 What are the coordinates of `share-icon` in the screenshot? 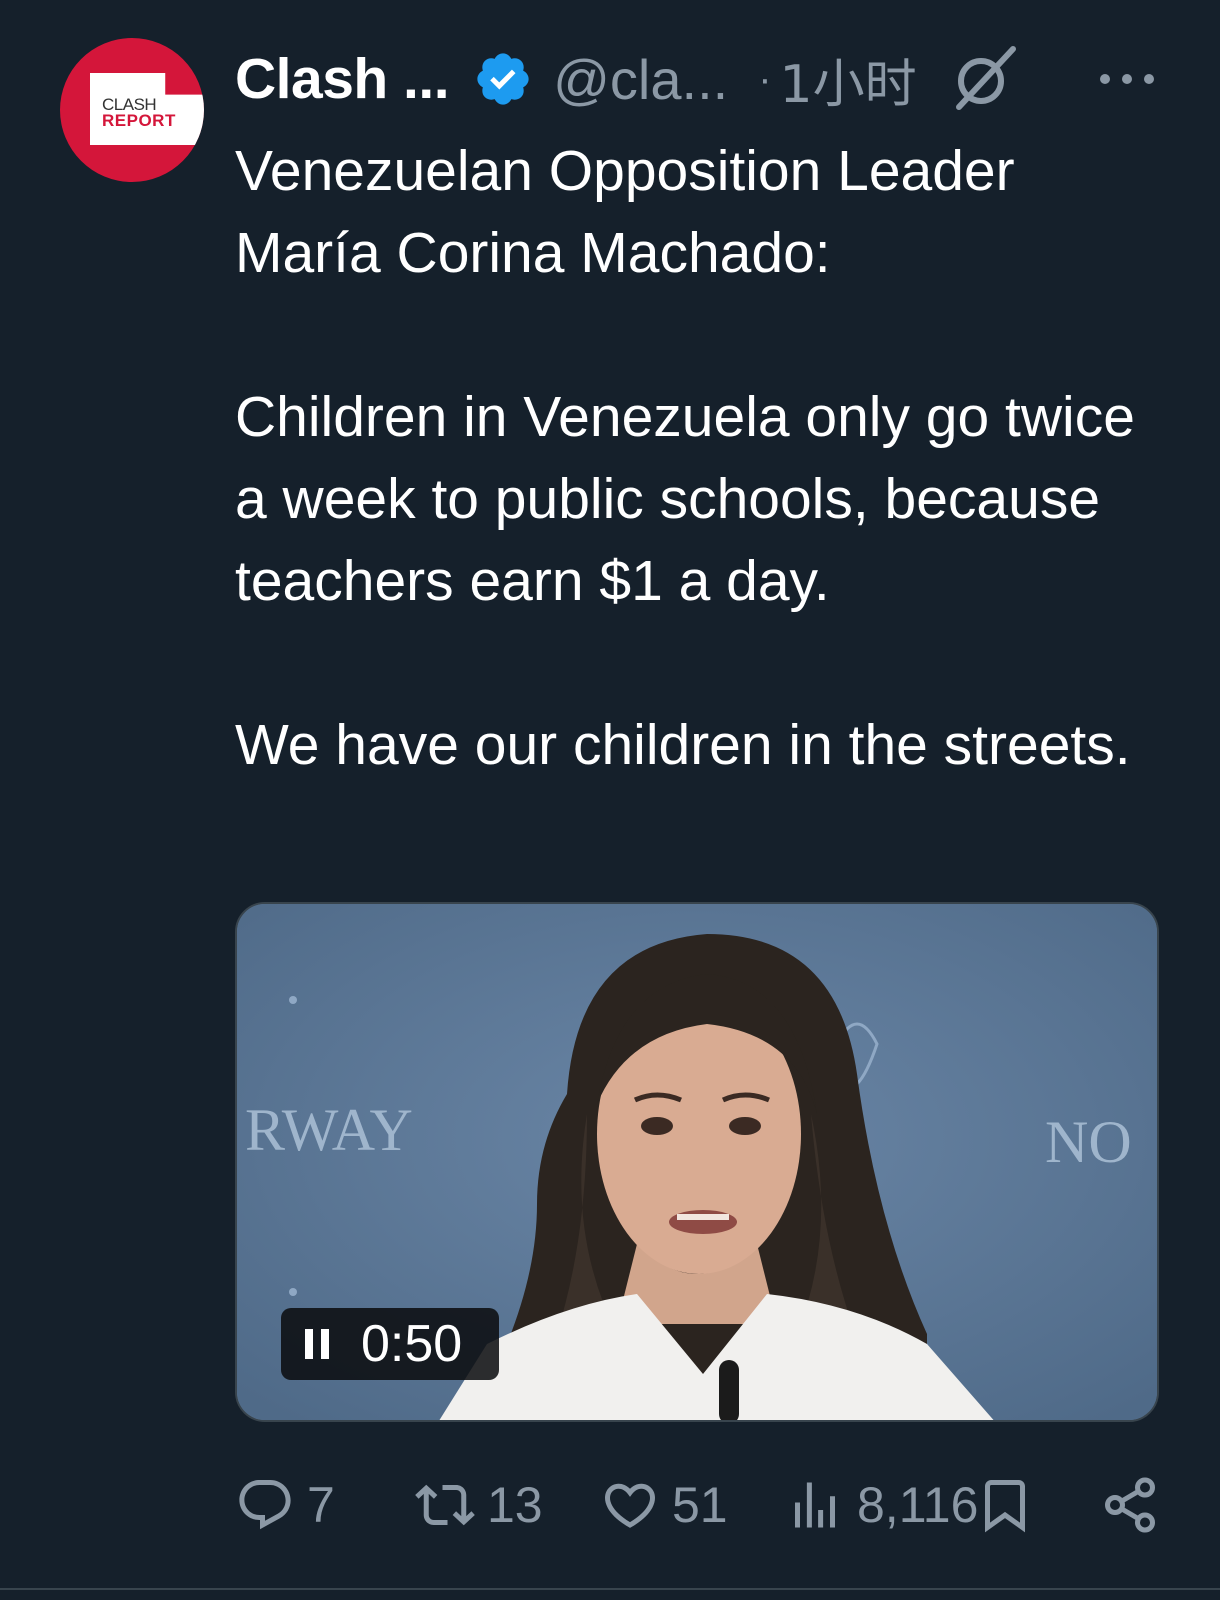 It's located at (1130, 1505).